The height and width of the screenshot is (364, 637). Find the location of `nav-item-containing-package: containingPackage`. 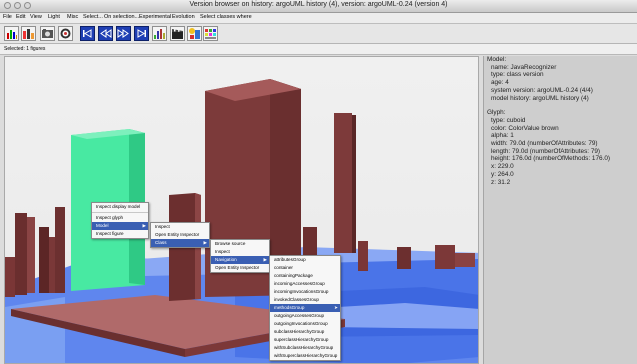

nav-item-containing-package: containingPackage is located at coordinates (305, 276).